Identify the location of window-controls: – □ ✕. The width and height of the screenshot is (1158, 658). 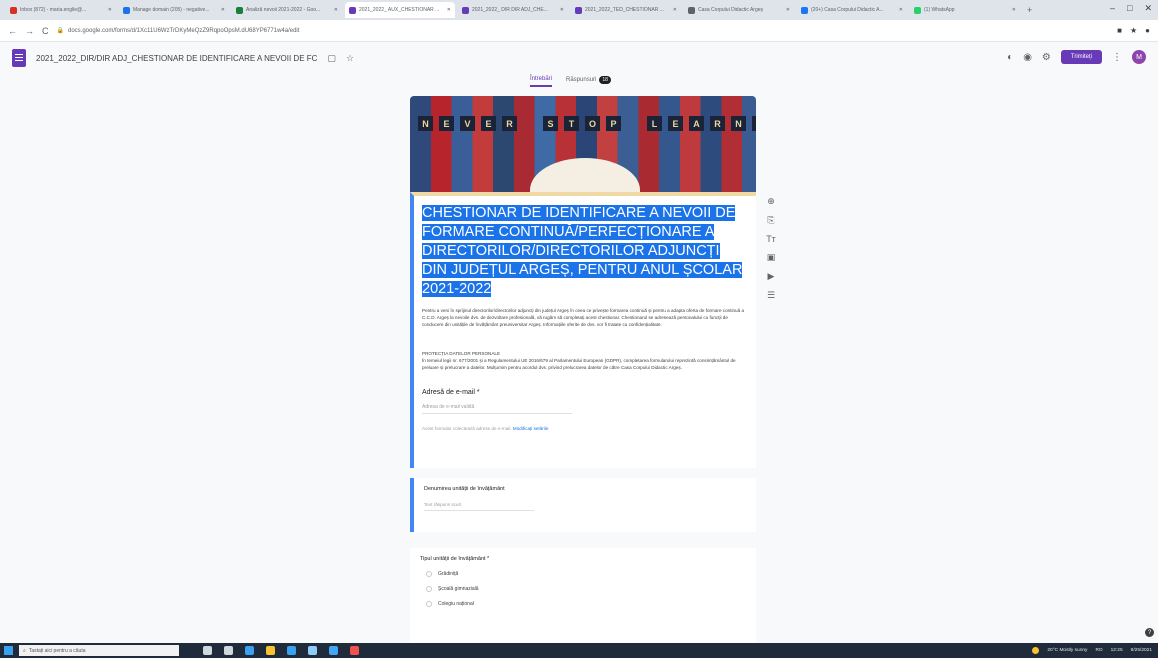
(1131, 8).